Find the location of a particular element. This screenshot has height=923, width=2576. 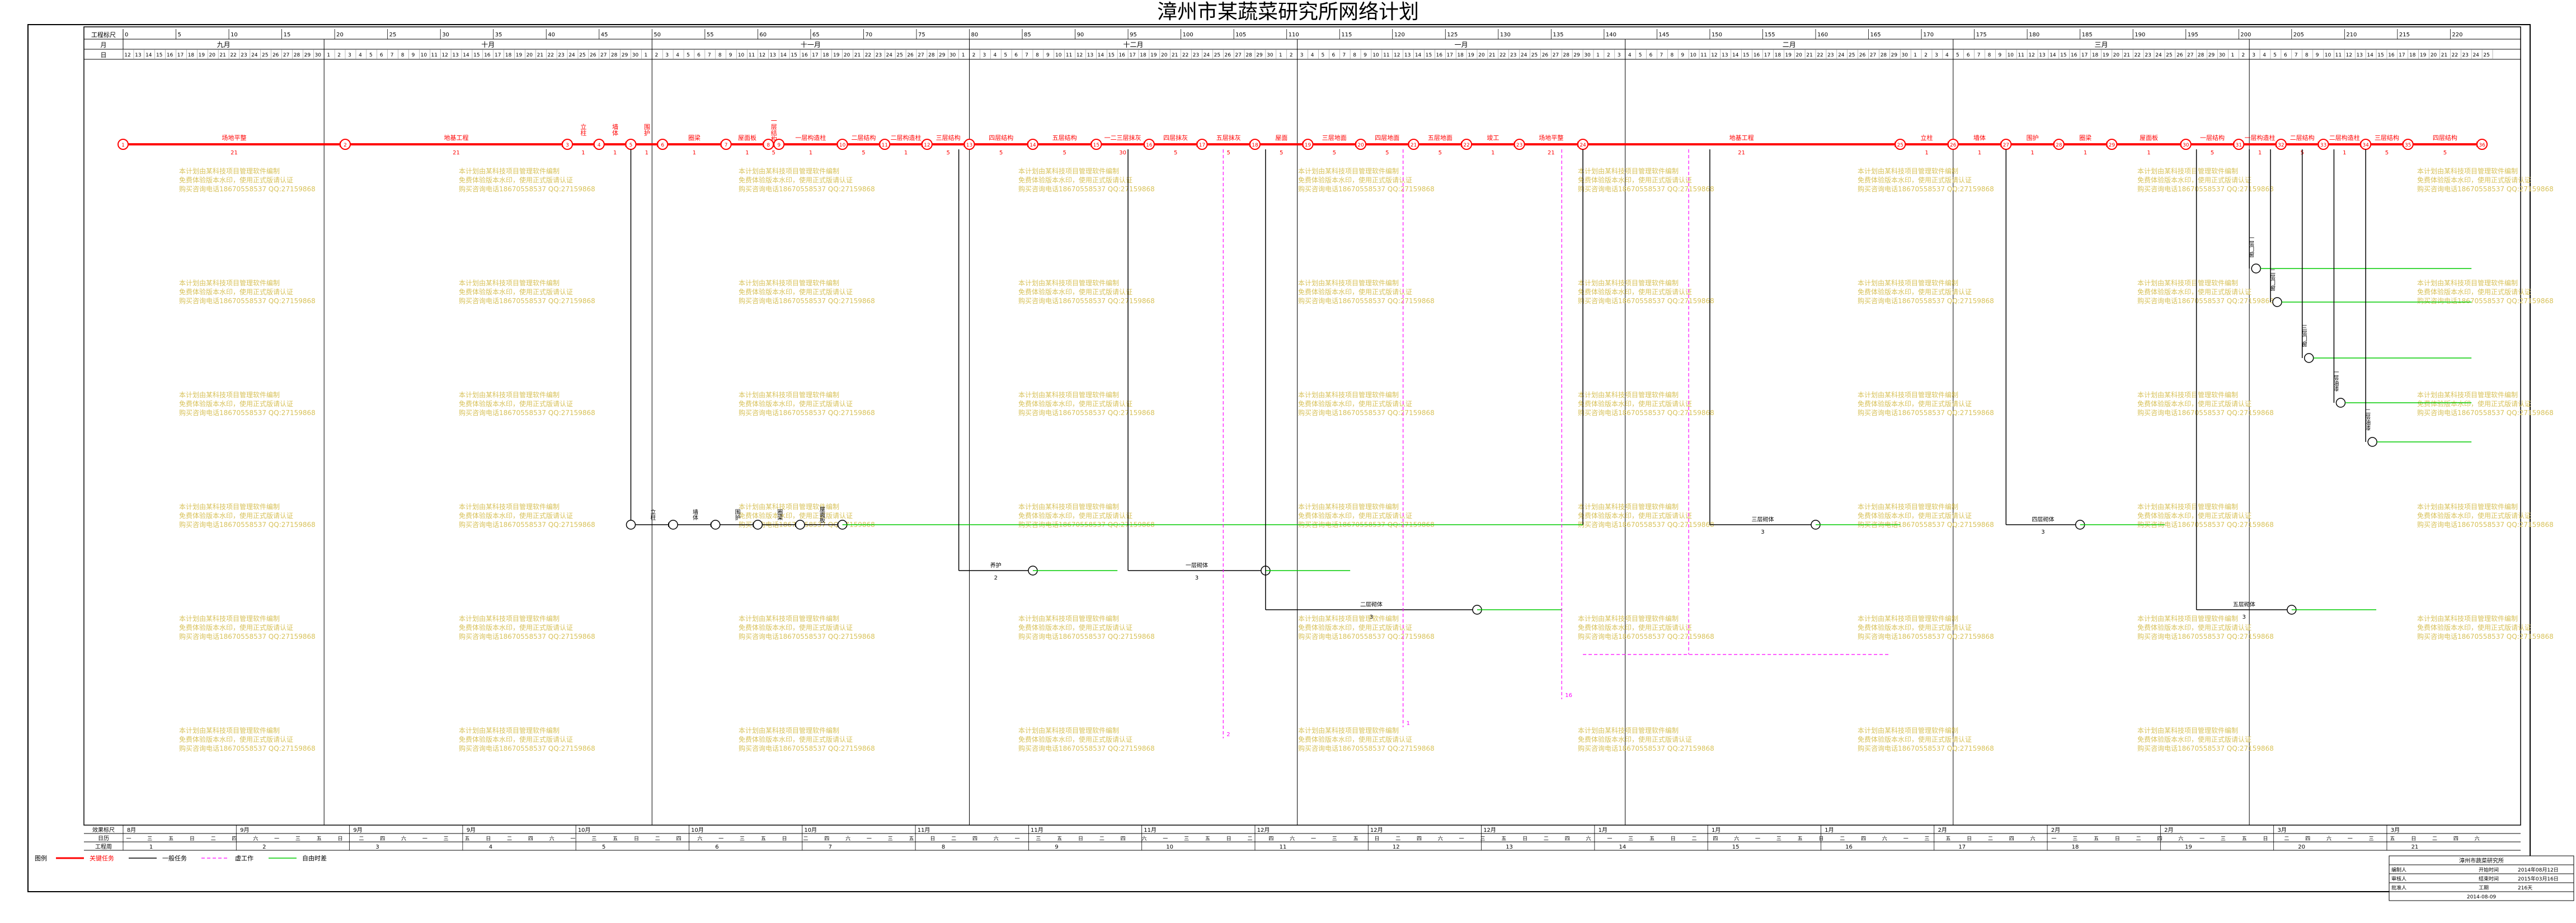

node-number: 12 is located at coordinates (927, 145).